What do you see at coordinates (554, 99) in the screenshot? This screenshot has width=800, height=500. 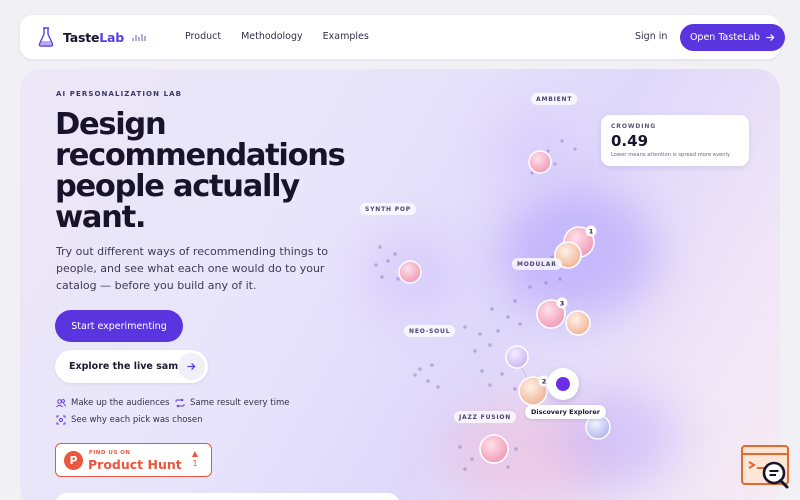 I see `cluster-label-ambient: AMBIENT` at bounding box center [554, 99].